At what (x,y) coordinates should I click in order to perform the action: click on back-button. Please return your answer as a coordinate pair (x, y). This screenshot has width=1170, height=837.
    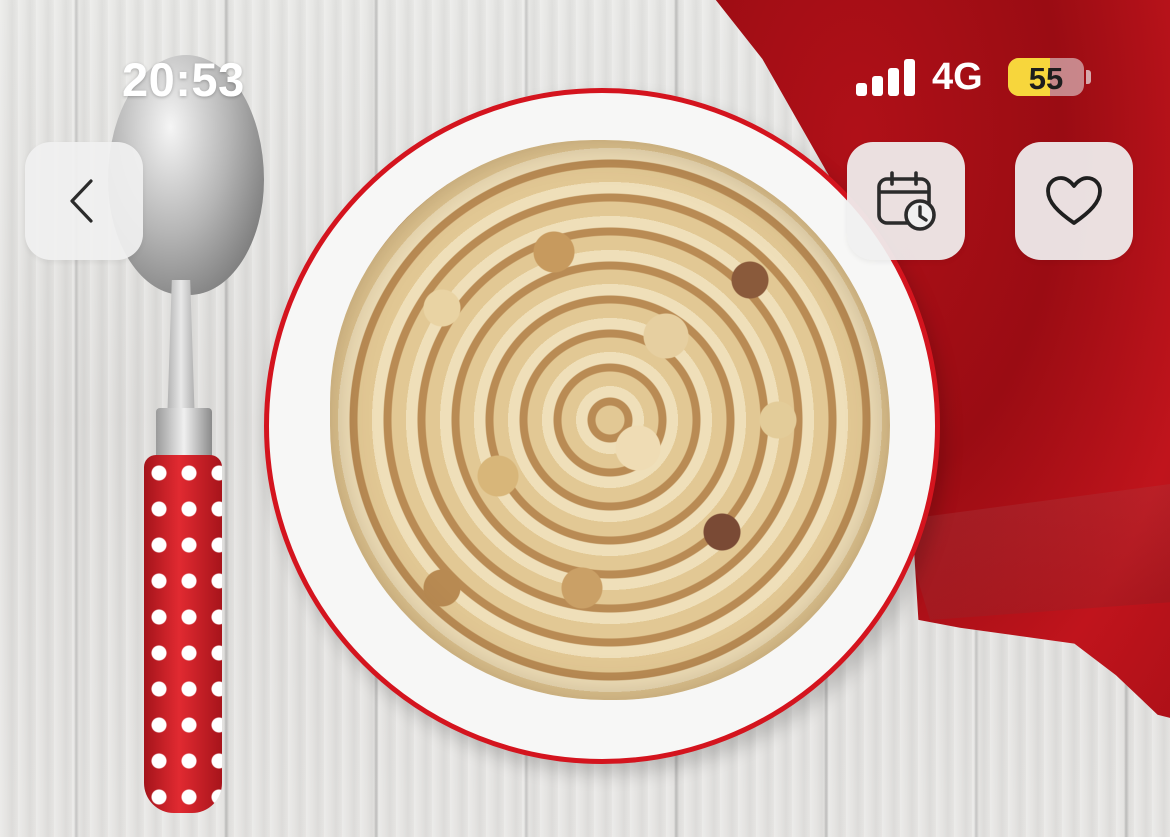
    Looking at the image, I should click on (84, 201).